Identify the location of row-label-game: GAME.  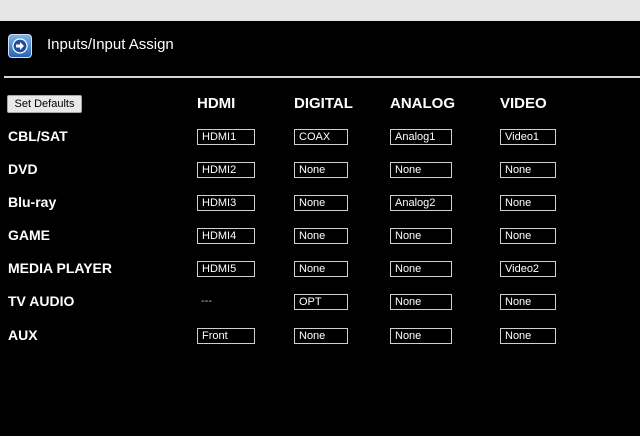
(29, 235).